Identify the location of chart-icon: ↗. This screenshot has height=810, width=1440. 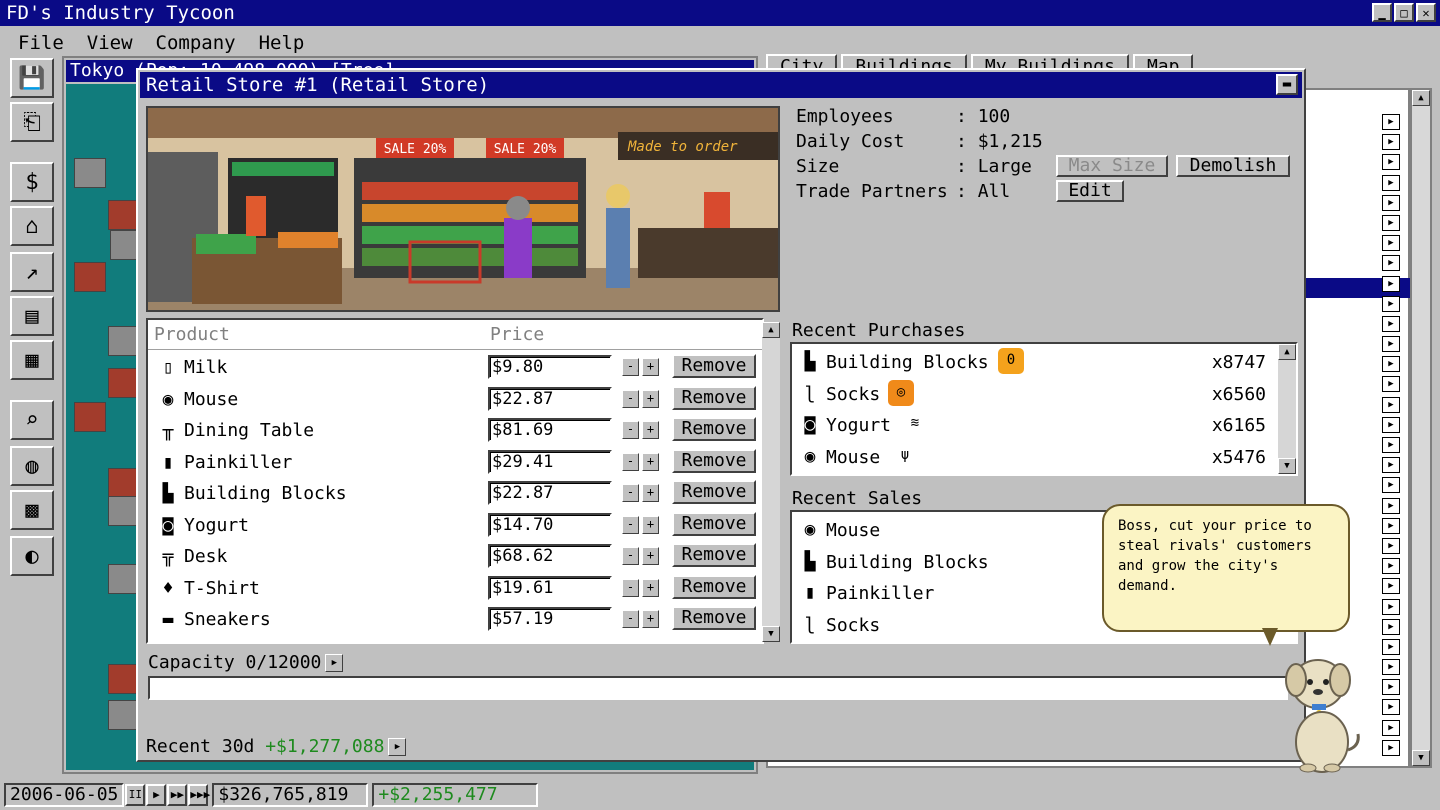
(32, 272).